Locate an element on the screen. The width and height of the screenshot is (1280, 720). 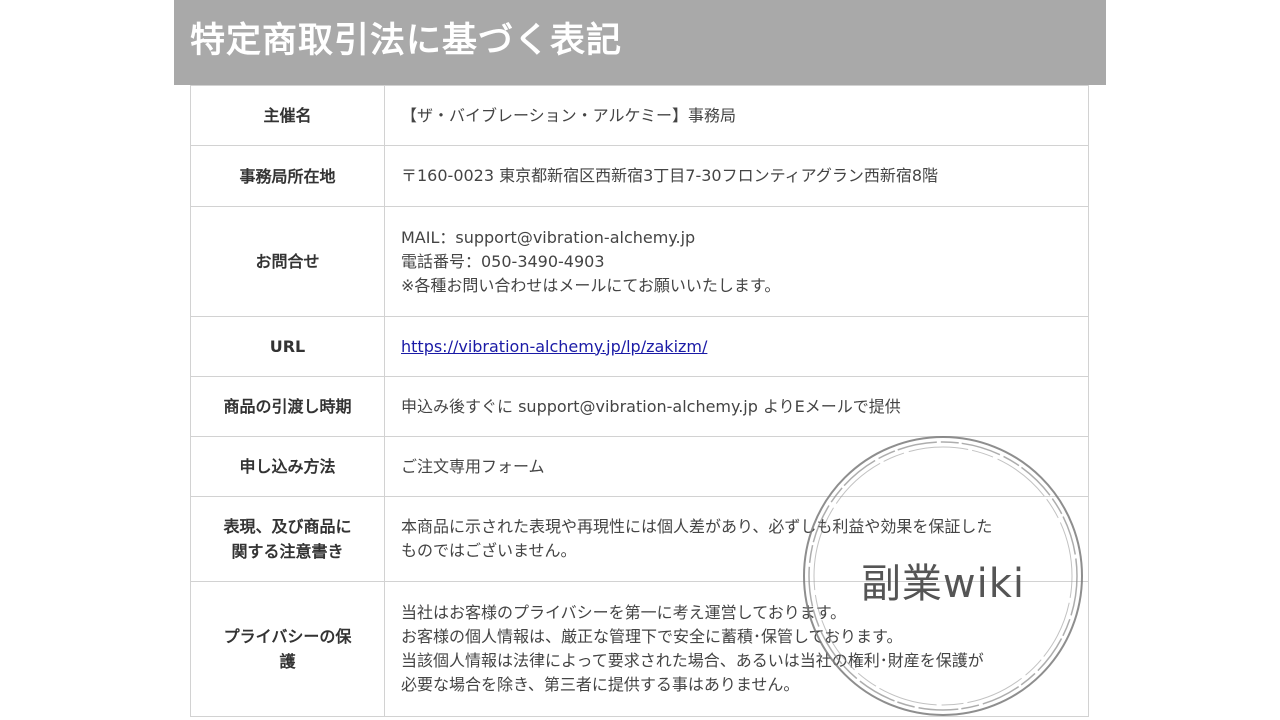
application-method: ご注文専用フォーム is located at coordinates (473, 466).